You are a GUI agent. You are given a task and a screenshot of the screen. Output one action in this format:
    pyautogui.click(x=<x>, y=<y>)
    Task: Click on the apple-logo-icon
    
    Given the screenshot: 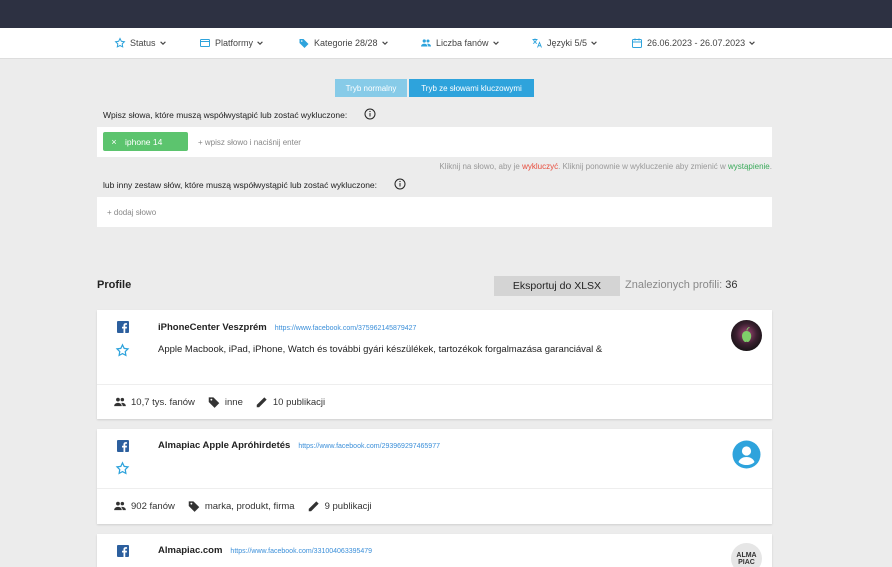 What is the action you would take?
    pyautogui.click(x=747, y=334)
    